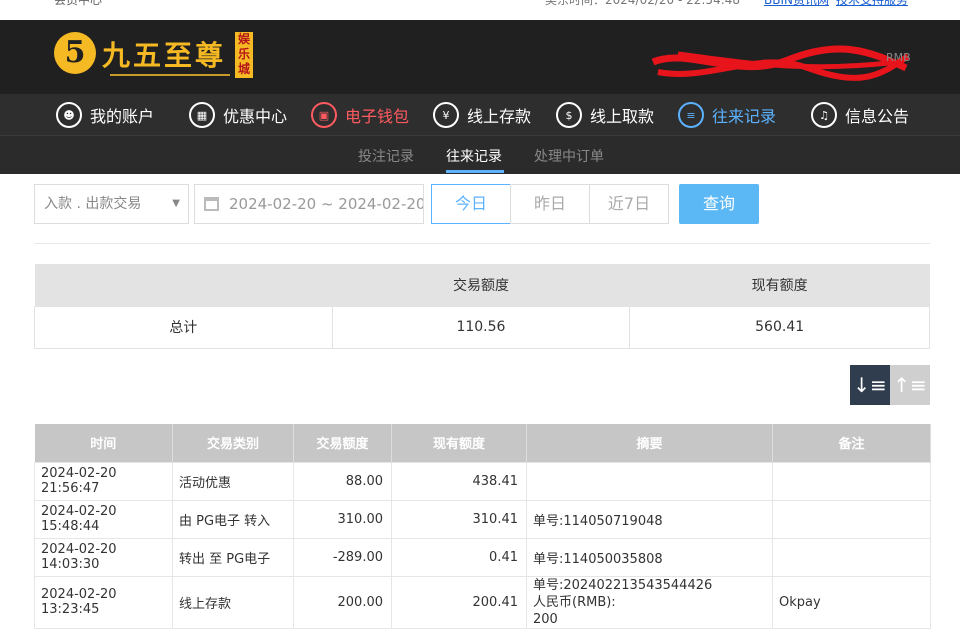 This screenshot has width=960, height=634. Describe the element at coordinates (622, 116) in the screenshot. I see `nav-label: 线上取款` at that location.